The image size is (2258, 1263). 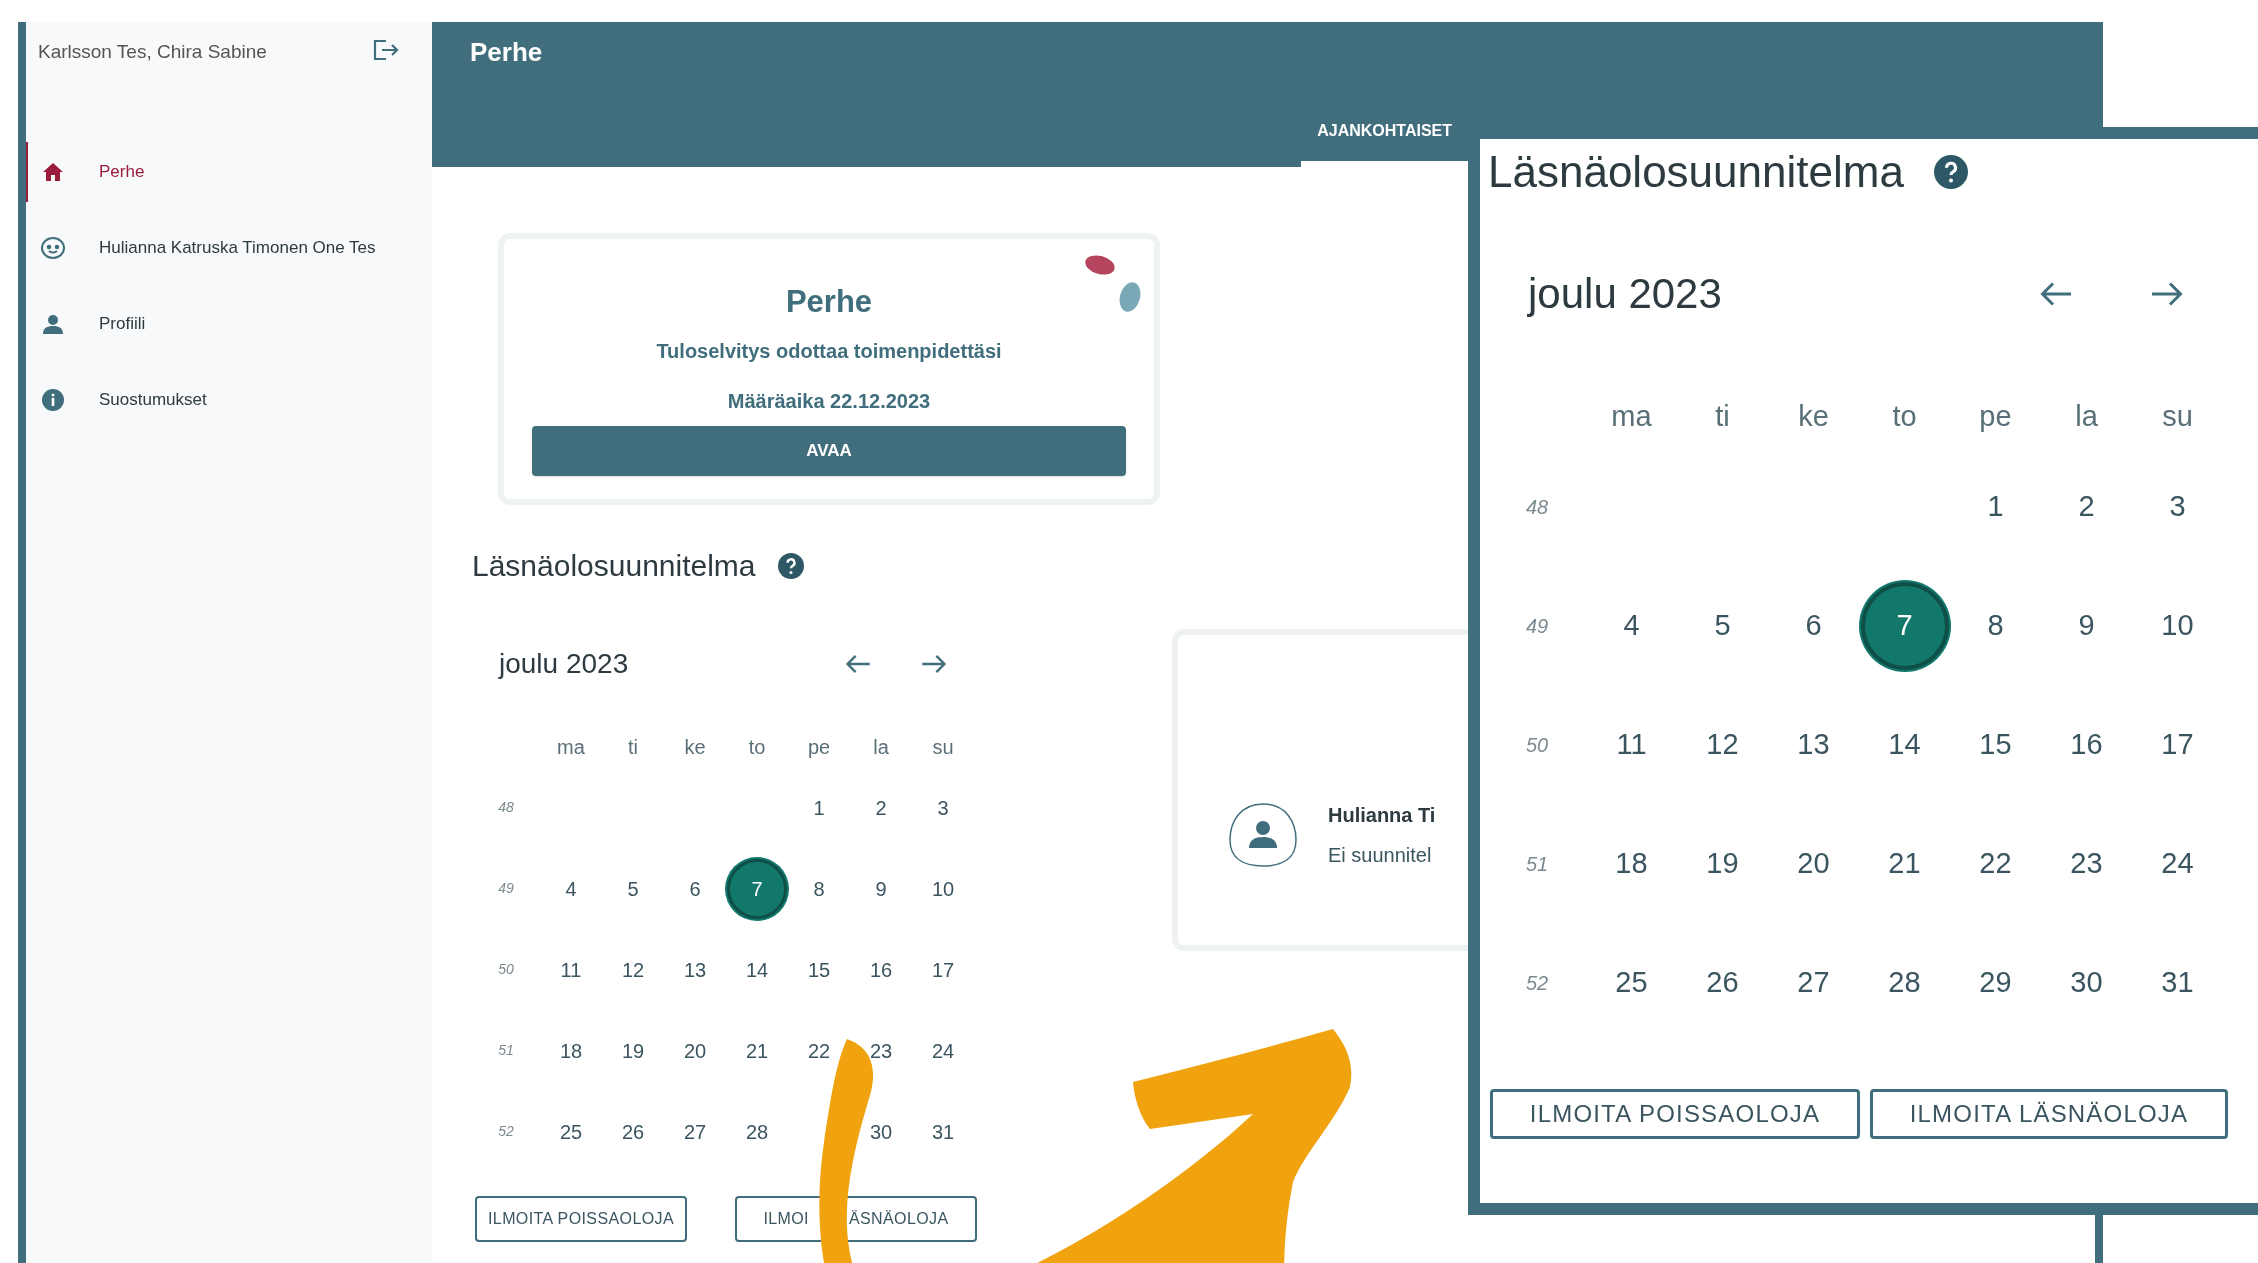 What do you see at coordinates (1382, 815) in the screenshot?
I see `child-name: Hulianna Ti` at bounding box center [1382, 815].